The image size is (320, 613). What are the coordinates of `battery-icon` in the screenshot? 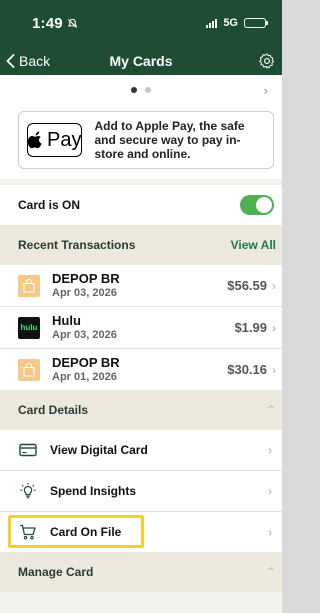 It's located at (256, 23).